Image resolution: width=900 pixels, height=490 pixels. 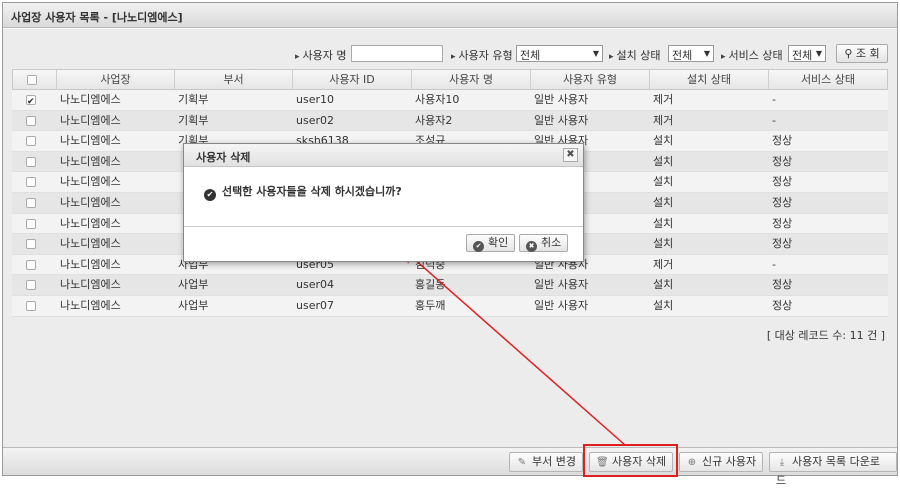 What do you see at coordinates (383, 155) in the screenshot?
I see `dialog-header: 사용자 삭제 ✖` at bounding box center [383, 155].